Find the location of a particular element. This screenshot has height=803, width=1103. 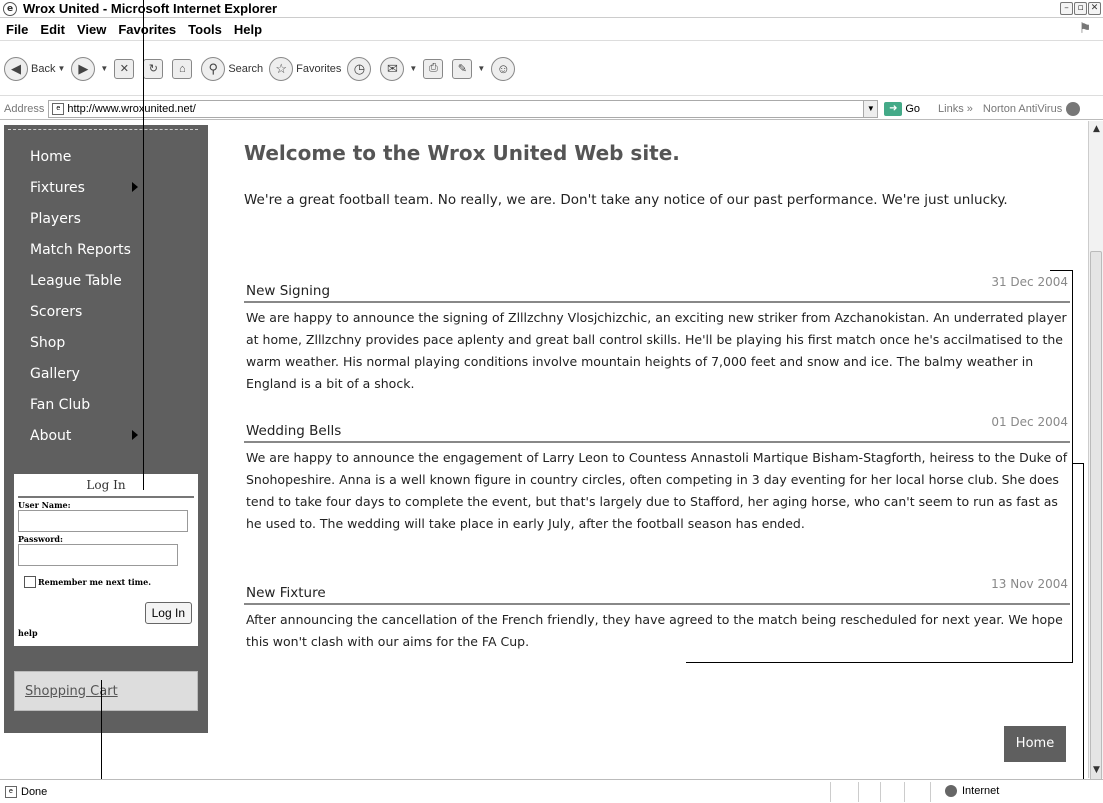

help-link: help is located at coordinates (28, 633).